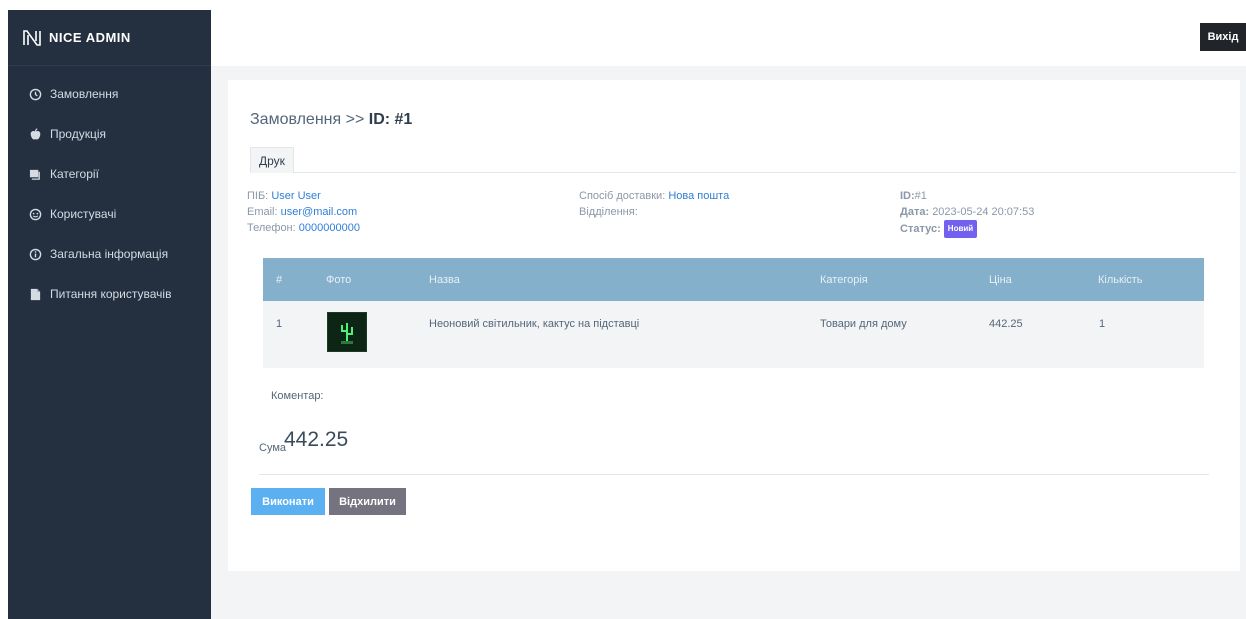 The height and width of the screenshot is (619, 1246). I want to click on delivery-method-row: Спосіб доставки: Нова пошта, so click(654, 196).